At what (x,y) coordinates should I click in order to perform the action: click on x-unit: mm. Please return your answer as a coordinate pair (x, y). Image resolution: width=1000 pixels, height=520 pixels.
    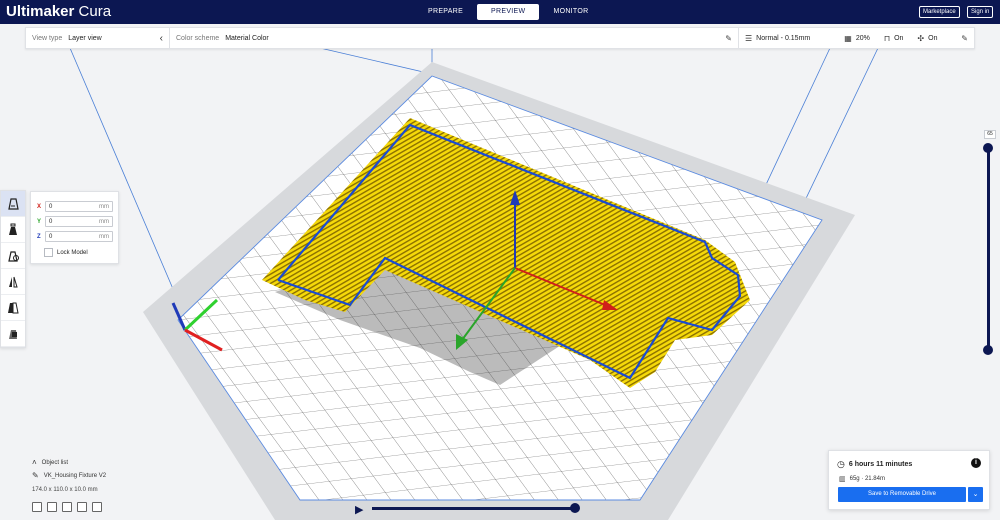
    Looking at the image, I should click on (104, 206).